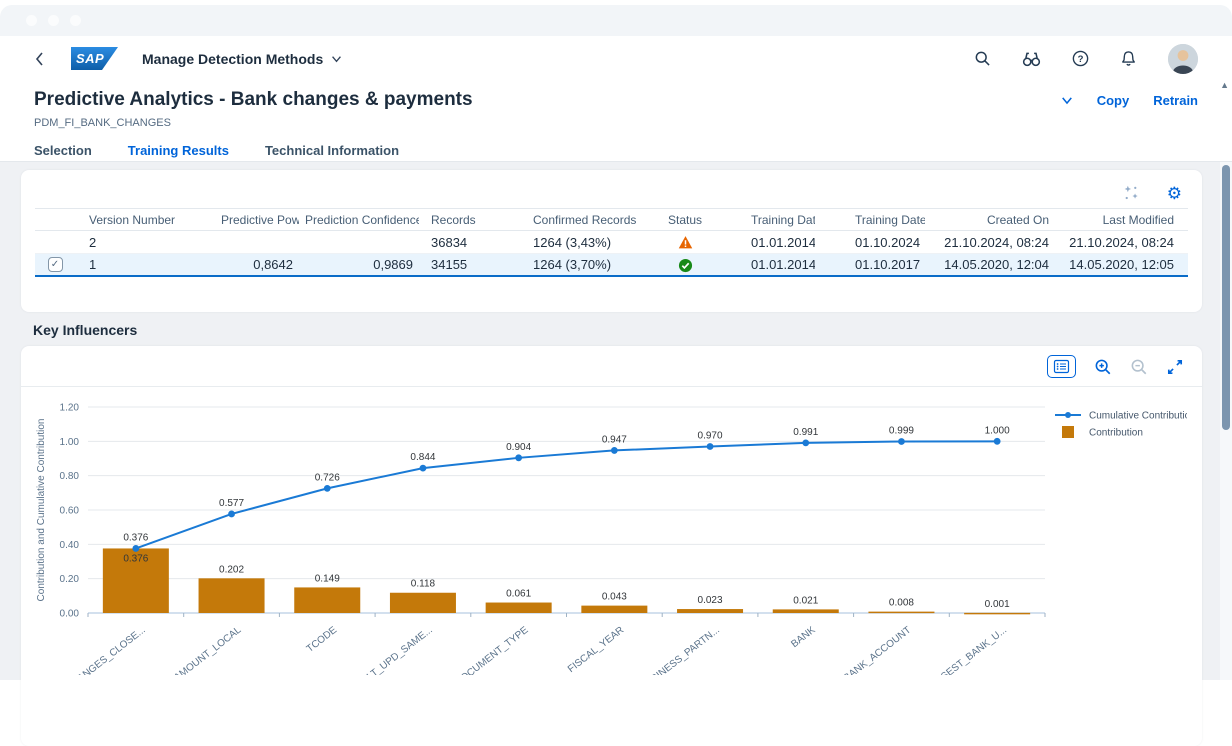  What do you see at coordinates (231, 569) in the screenshot?
I see `svg-text: 0.202` at bounding box center [231, 569].